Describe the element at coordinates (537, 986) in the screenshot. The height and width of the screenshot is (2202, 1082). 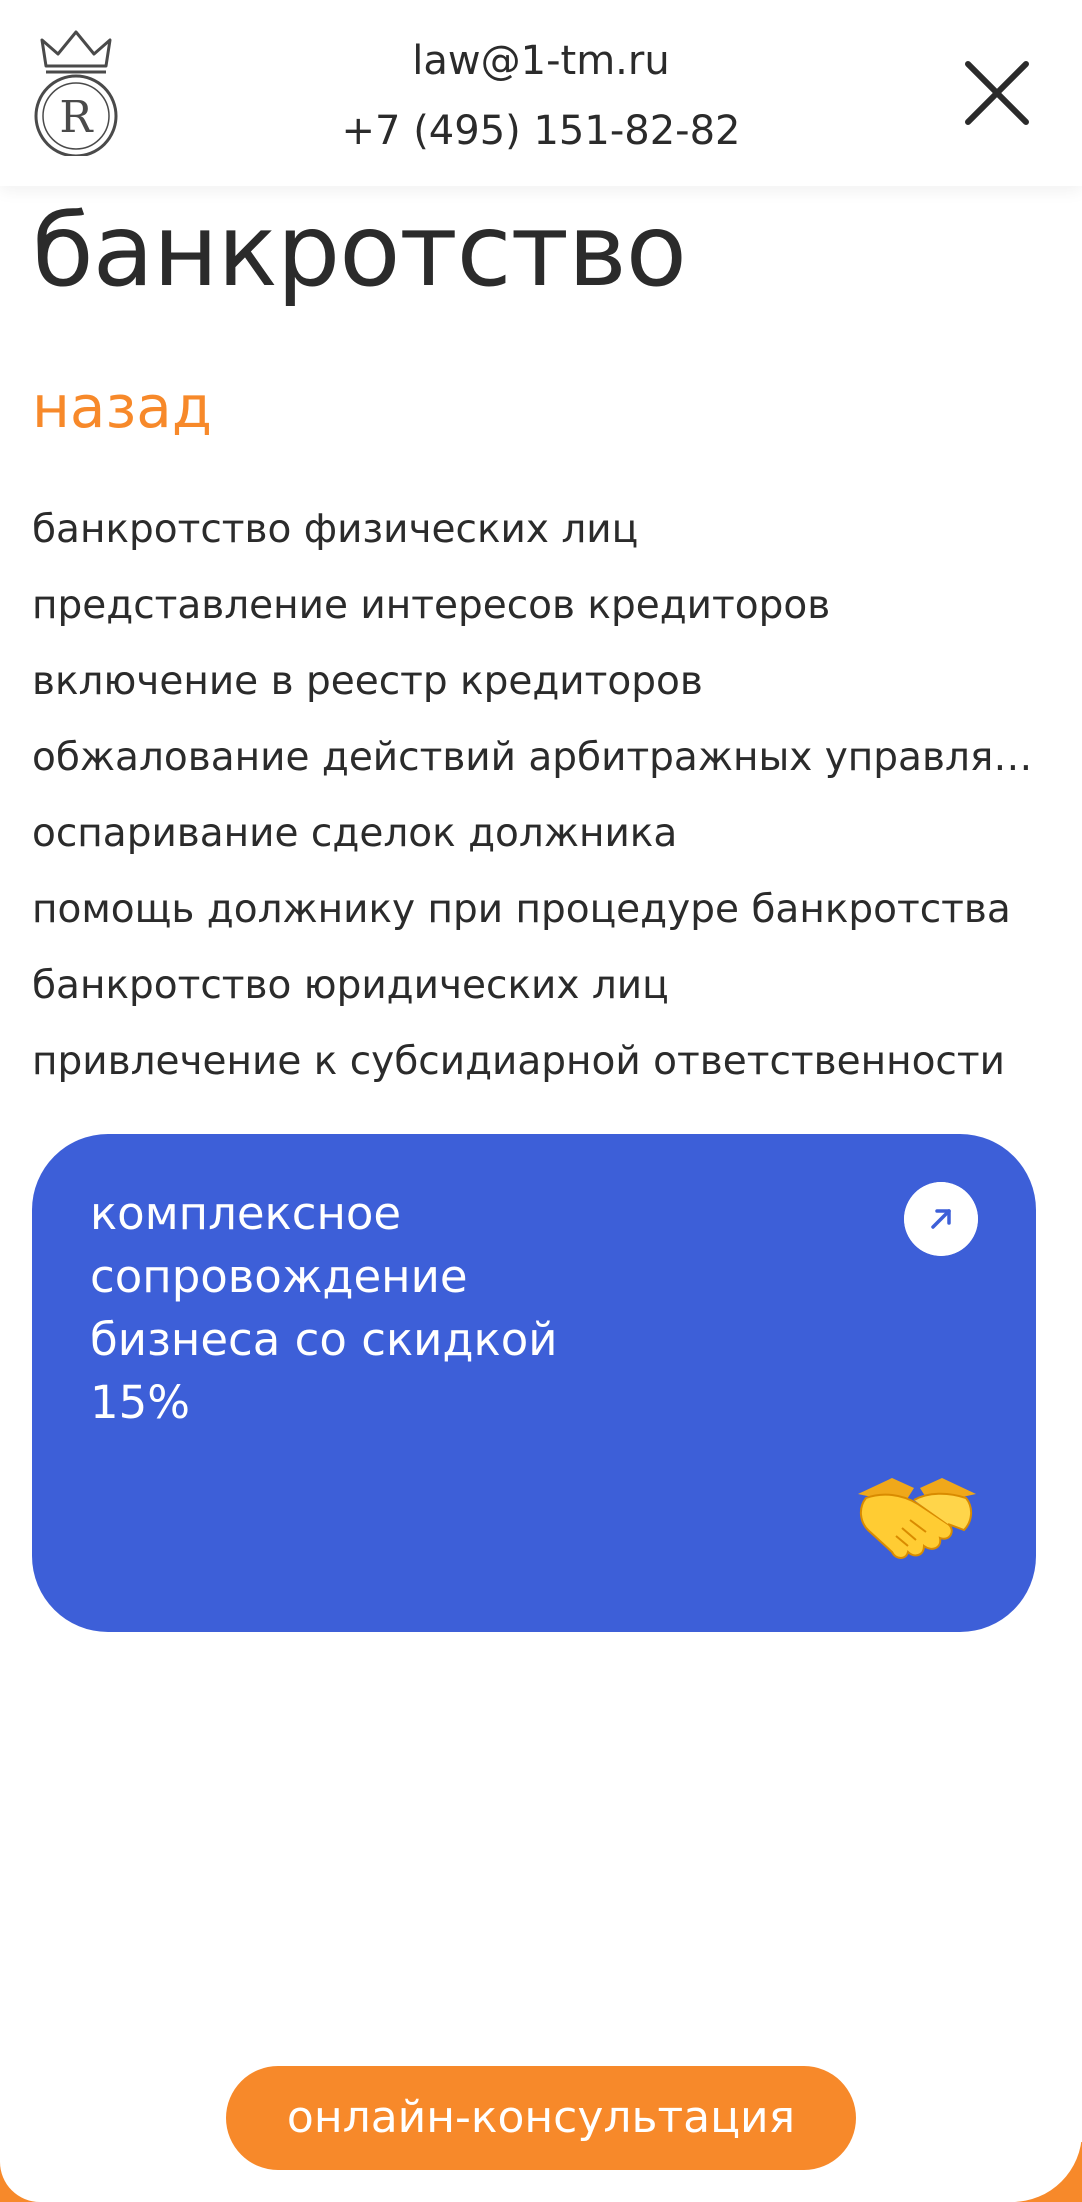
I see `menu-item-legal-entity-bankruptcy: банкротство юридических лиц` at that location.